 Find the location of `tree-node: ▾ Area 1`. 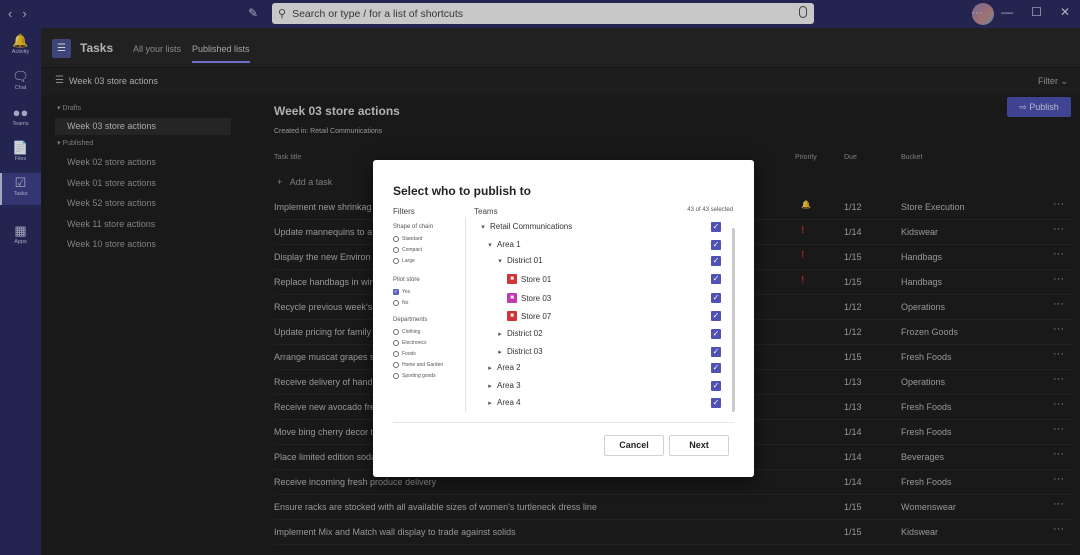

tree-node: ▾ Area 1 is located at coordinates (504, 244).